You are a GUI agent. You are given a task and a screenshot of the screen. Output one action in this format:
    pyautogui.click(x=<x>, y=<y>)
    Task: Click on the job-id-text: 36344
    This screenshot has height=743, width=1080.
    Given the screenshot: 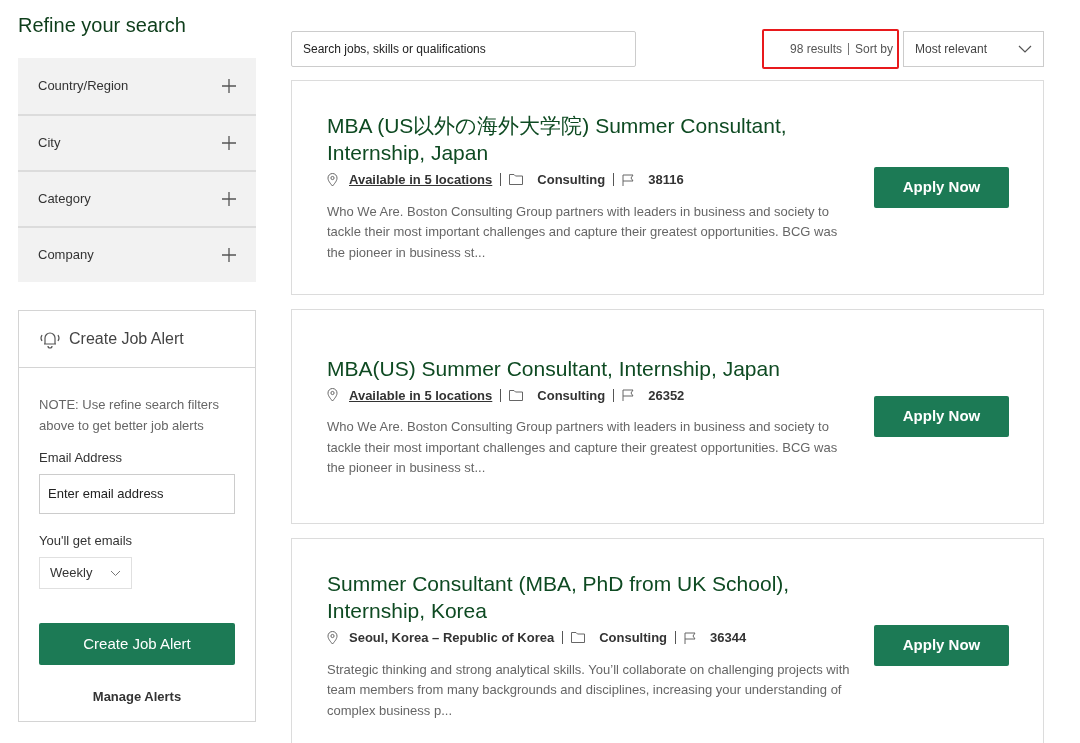 What is the action you would take?
    pyautogui.click(x=728, y=638)
    